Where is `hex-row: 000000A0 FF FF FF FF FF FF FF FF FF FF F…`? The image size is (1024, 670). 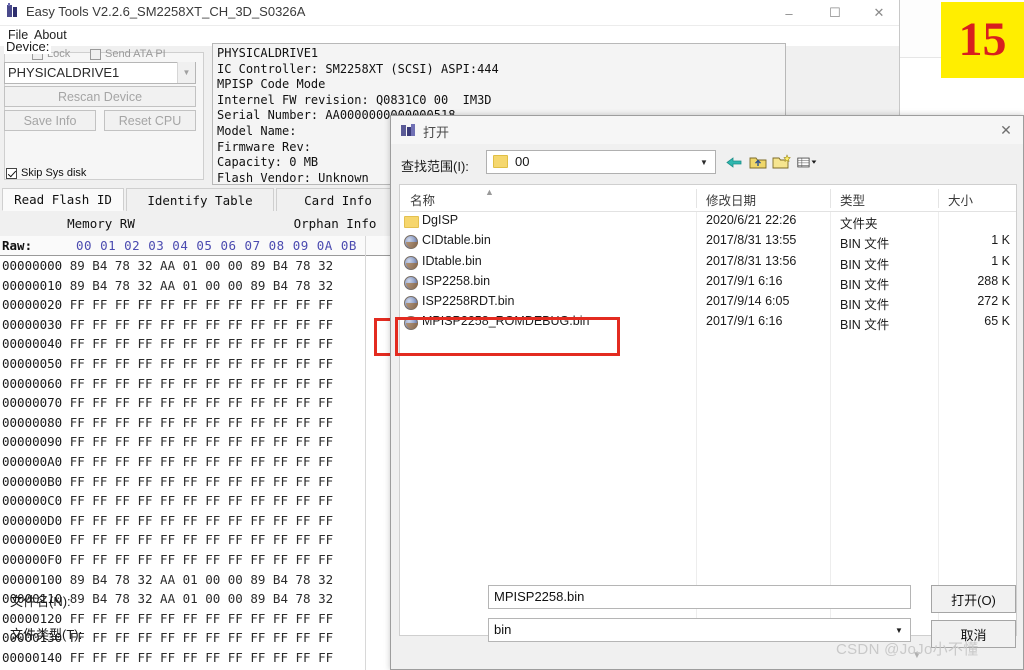
hex-row: 000000A0 FF FF FF FF FF FF FF FF FF FF F… is located at coordinates (195, 462).